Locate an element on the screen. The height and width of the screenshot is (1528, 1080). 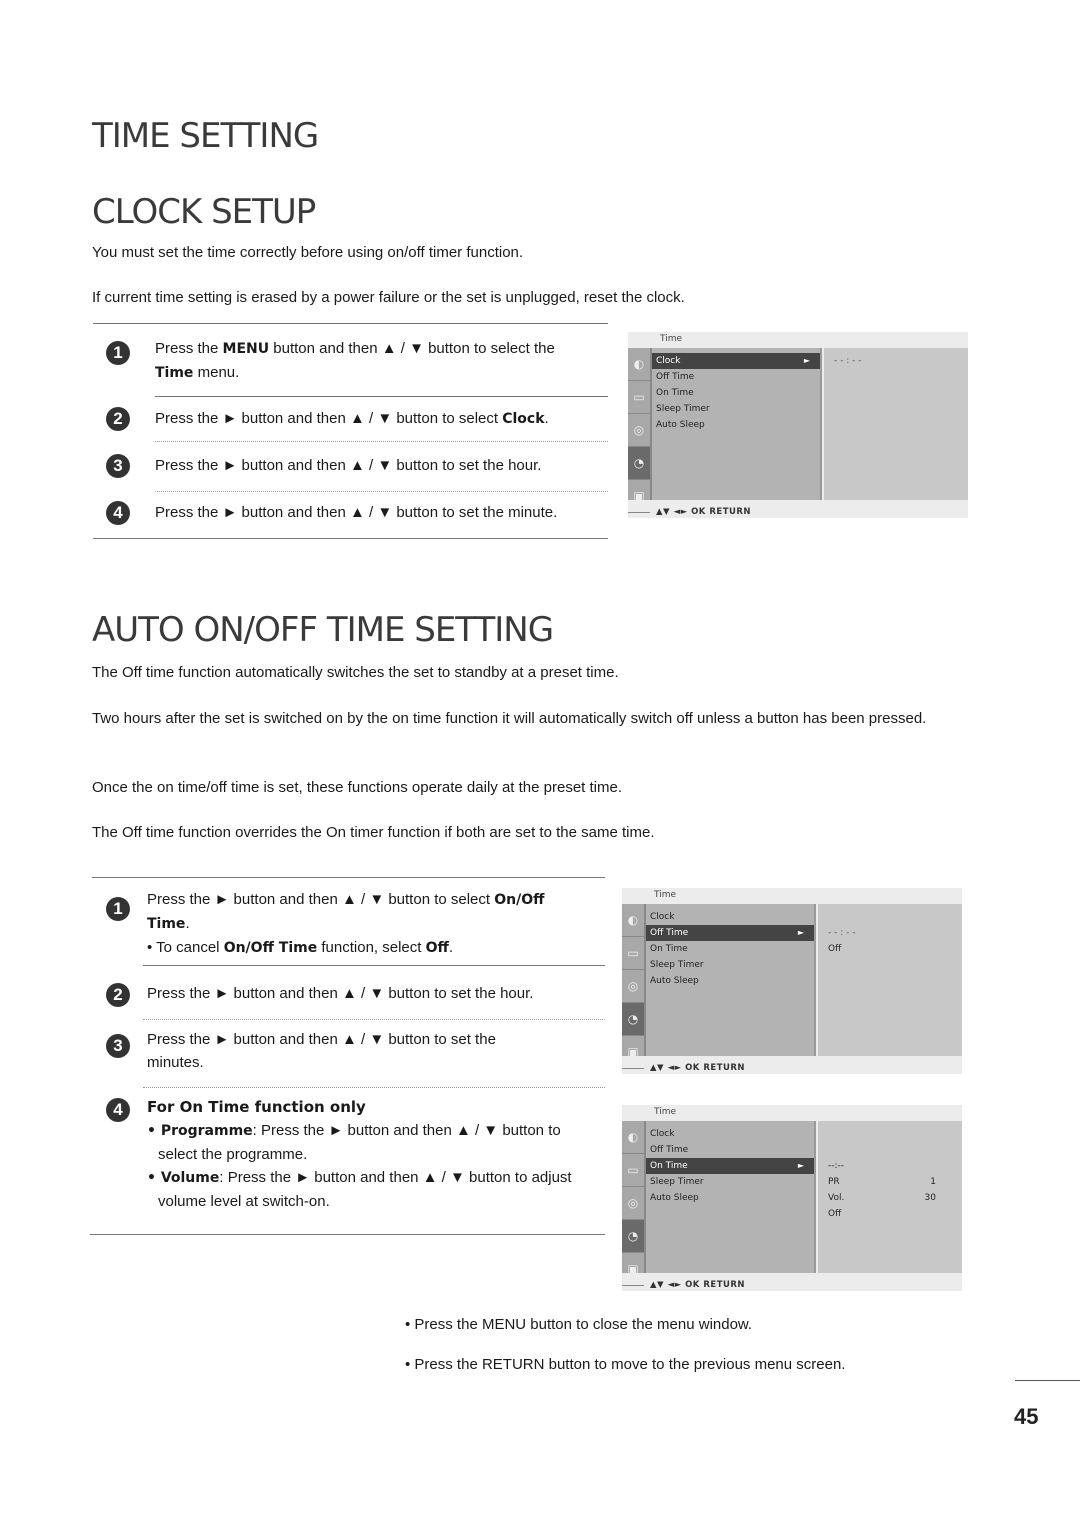
osd-values: --:-- PR 1 Vol. 30 Off is located at coordinates (890, 1197).